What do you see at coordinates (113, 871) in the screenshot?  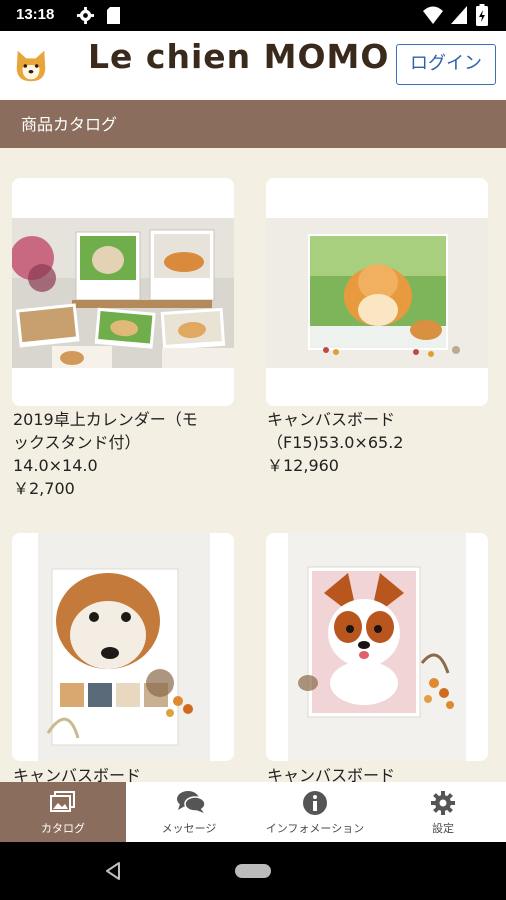 I see `back-icon` at bounding box center [113, 871].